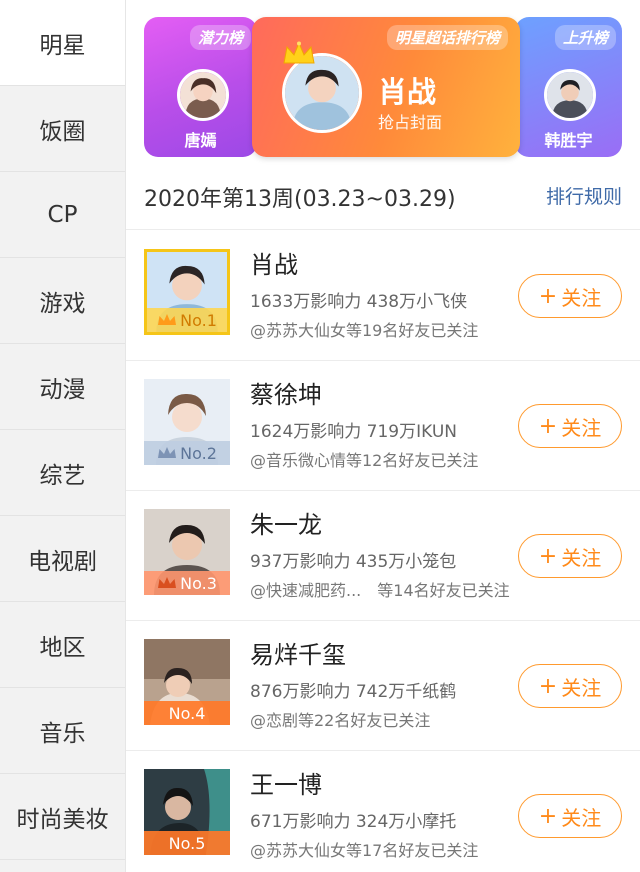 The image size is (640, 872). What do you see at coordinates (187, 812) in the screenshot?
I see `star-thumbnail: No.5` at bounding box center [187, 812].